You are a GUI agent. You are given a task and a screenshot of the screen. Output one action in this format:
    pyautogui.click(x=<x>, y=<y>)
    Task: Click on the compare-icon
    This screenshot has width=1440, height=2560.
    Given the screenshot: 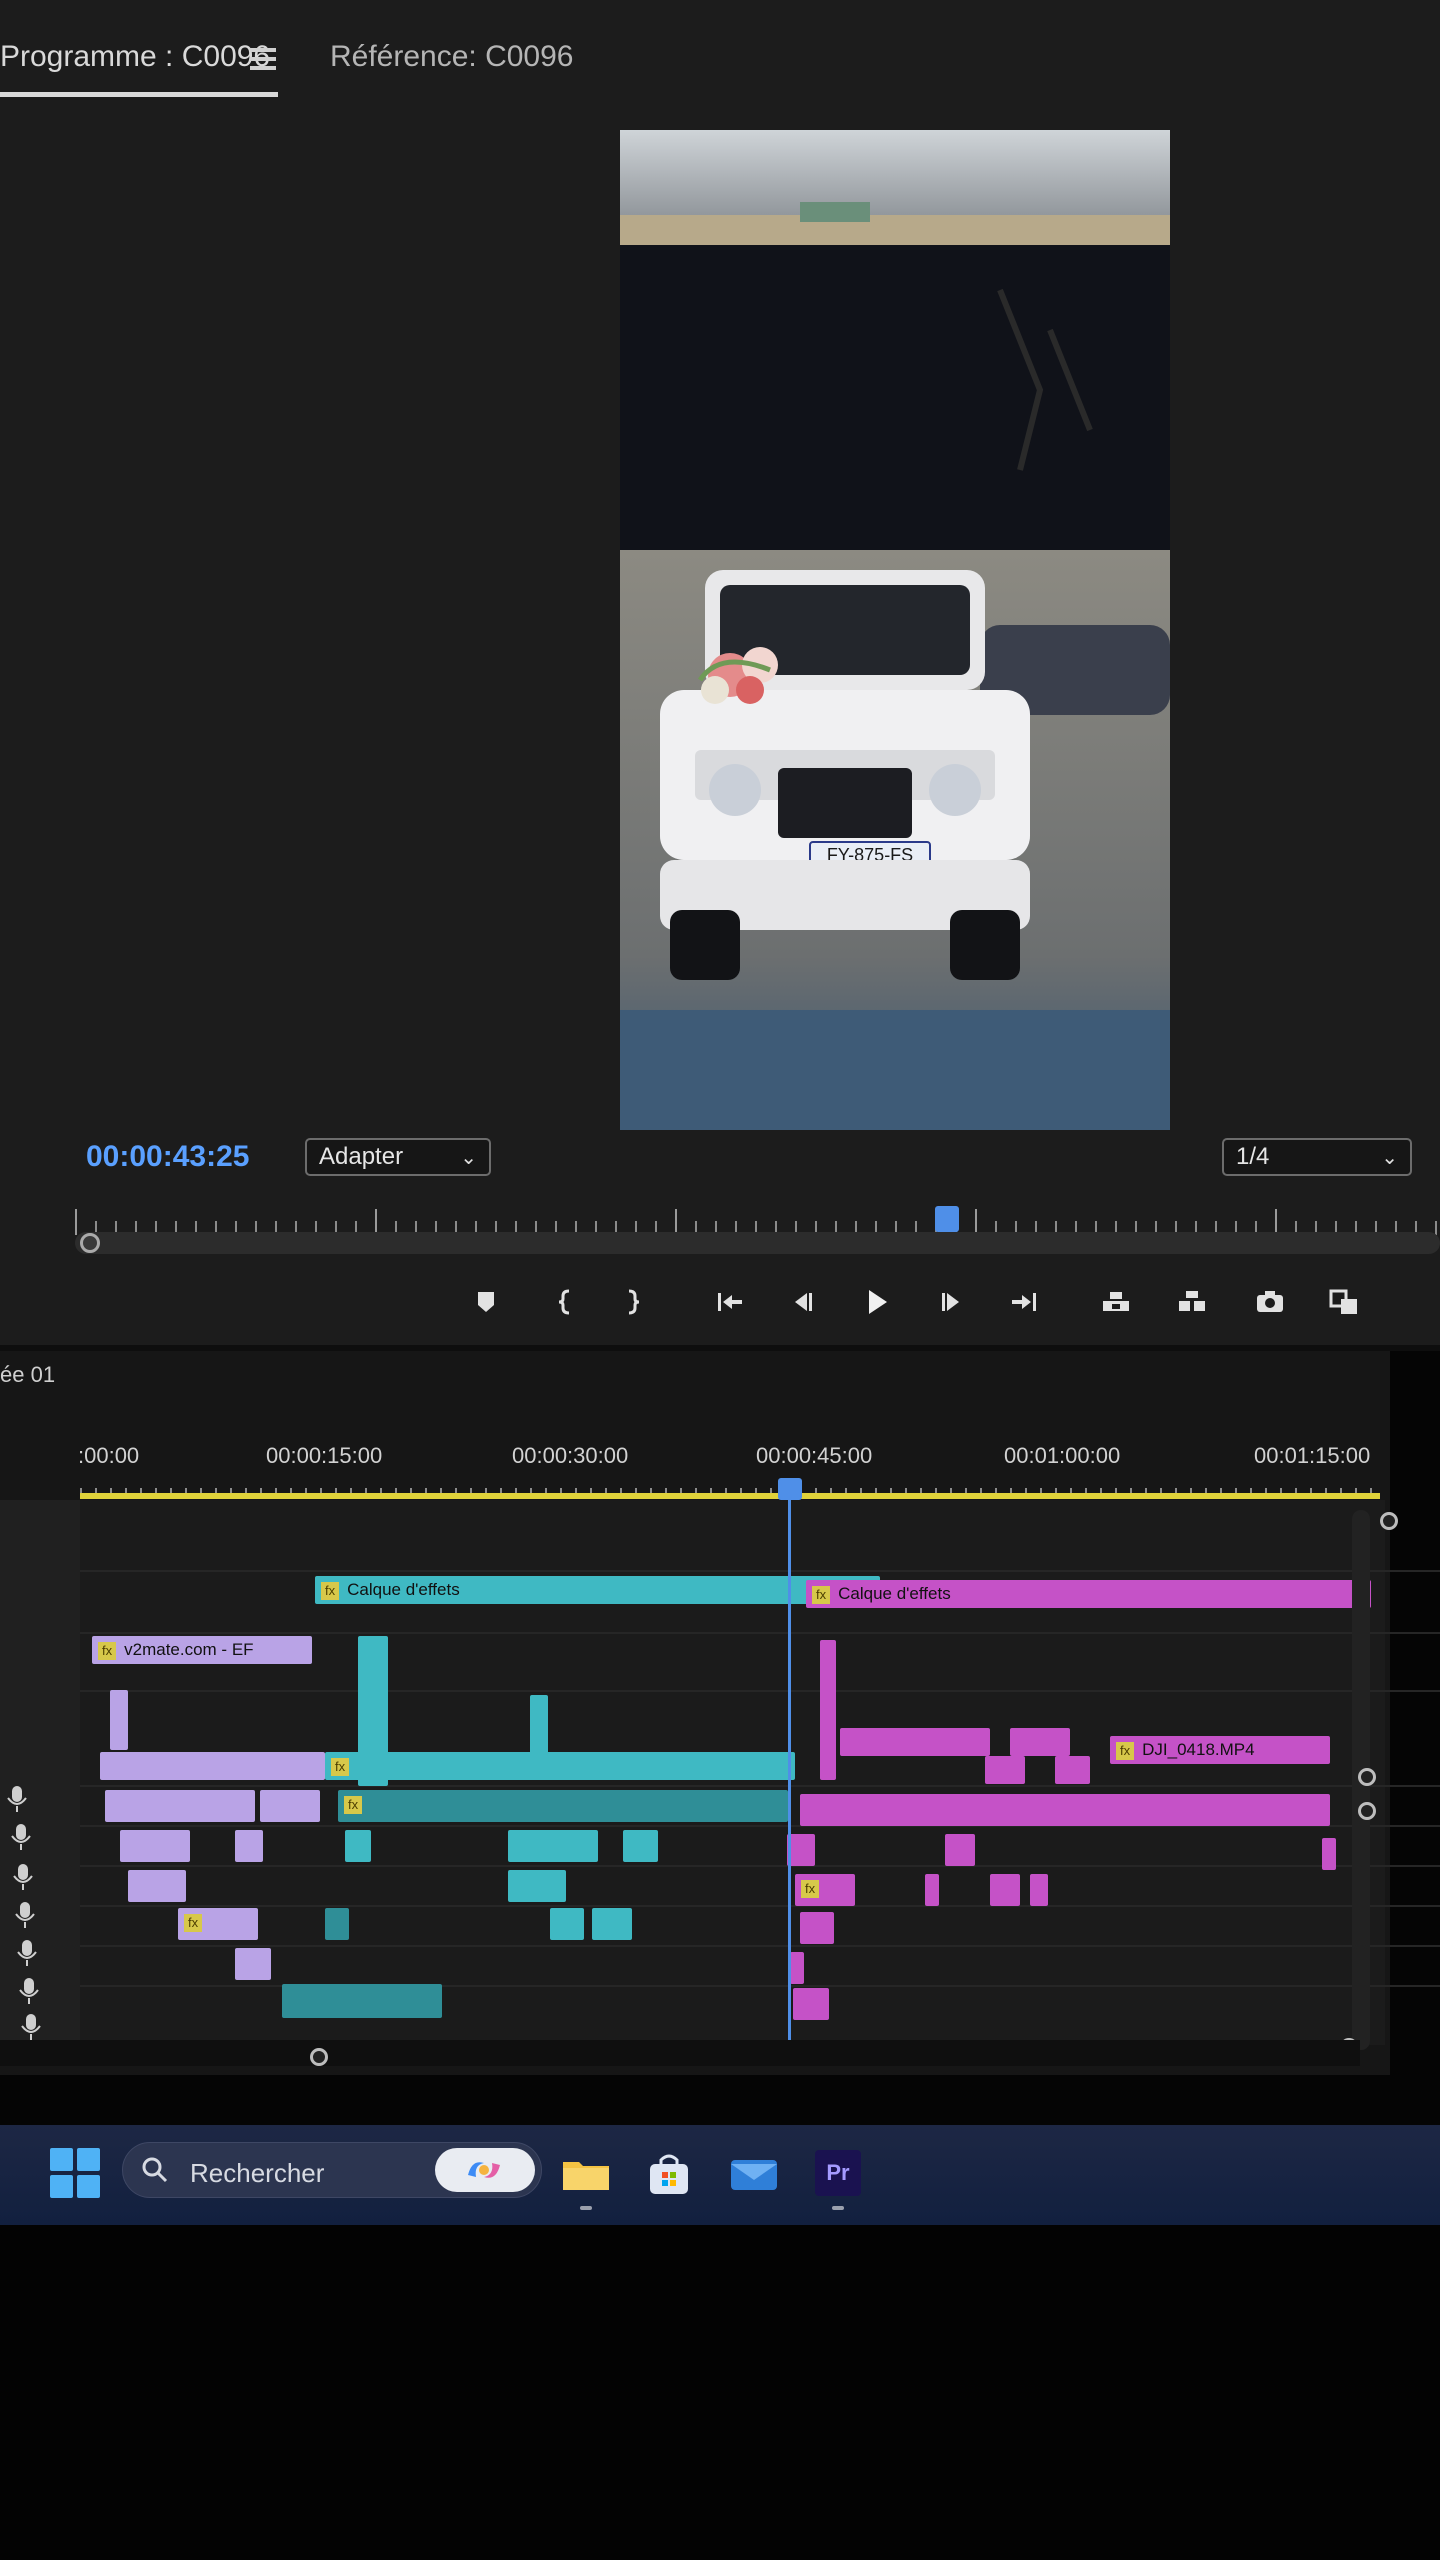 What is the action you would take?
    pyautogui.click(x=1343, y=1301)
    